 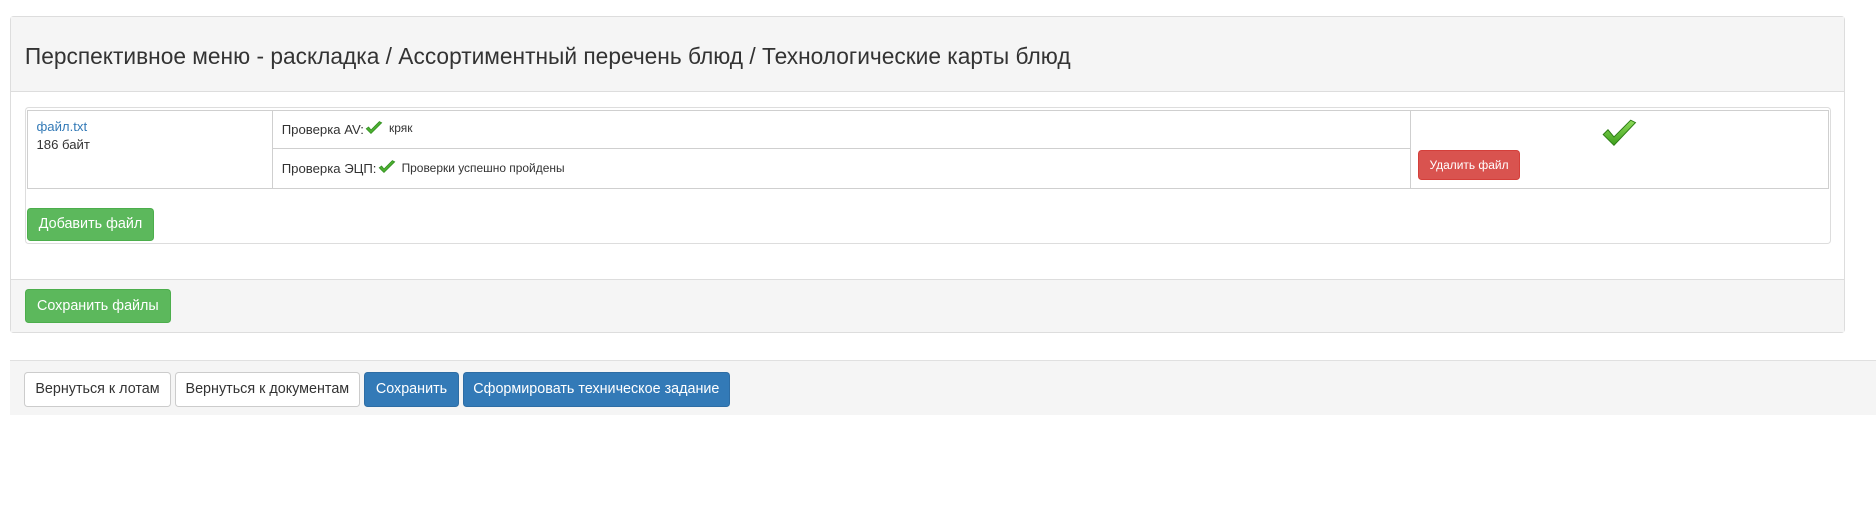 I want to click on ecp-check-result: Проверки успешно пройдены, so click(x=483, y=168).